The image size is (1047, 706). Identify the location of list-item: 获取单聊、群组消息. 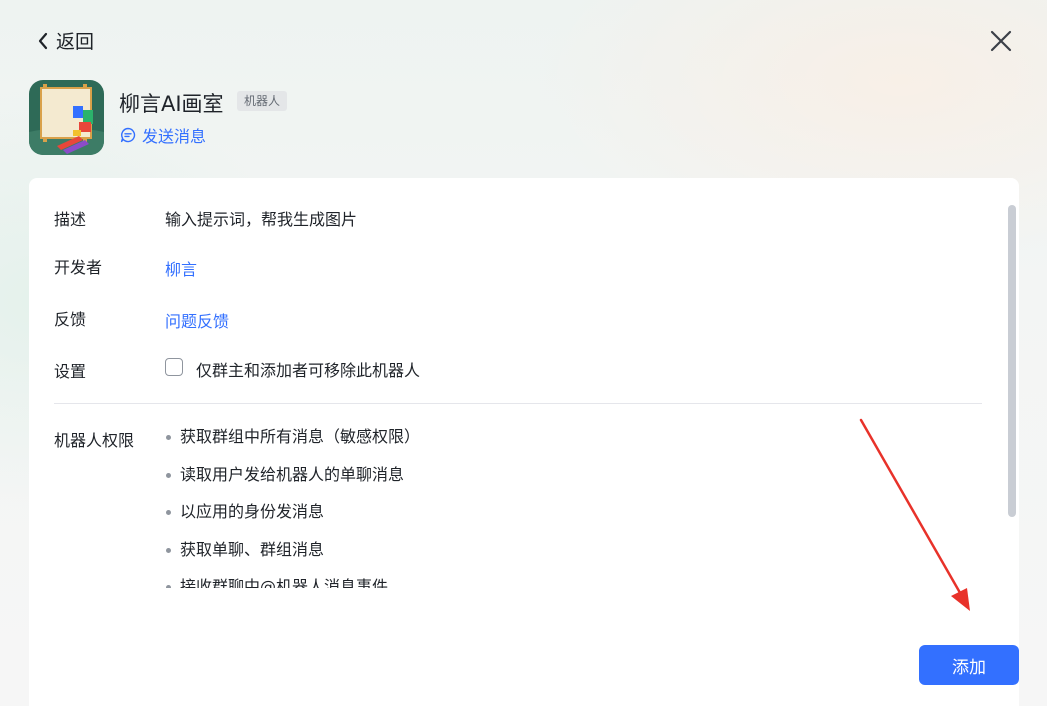
(292, 558).